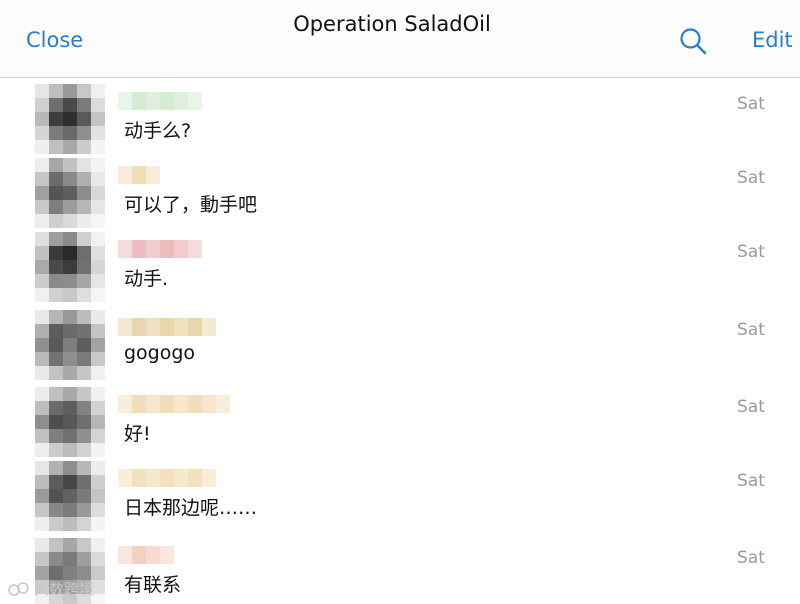 This screenshot has height=604, width=800. Describe the element at coordinates (400, 495) in the screenshot. I see `message-row: 日本那边呢…… Sat` at that location.